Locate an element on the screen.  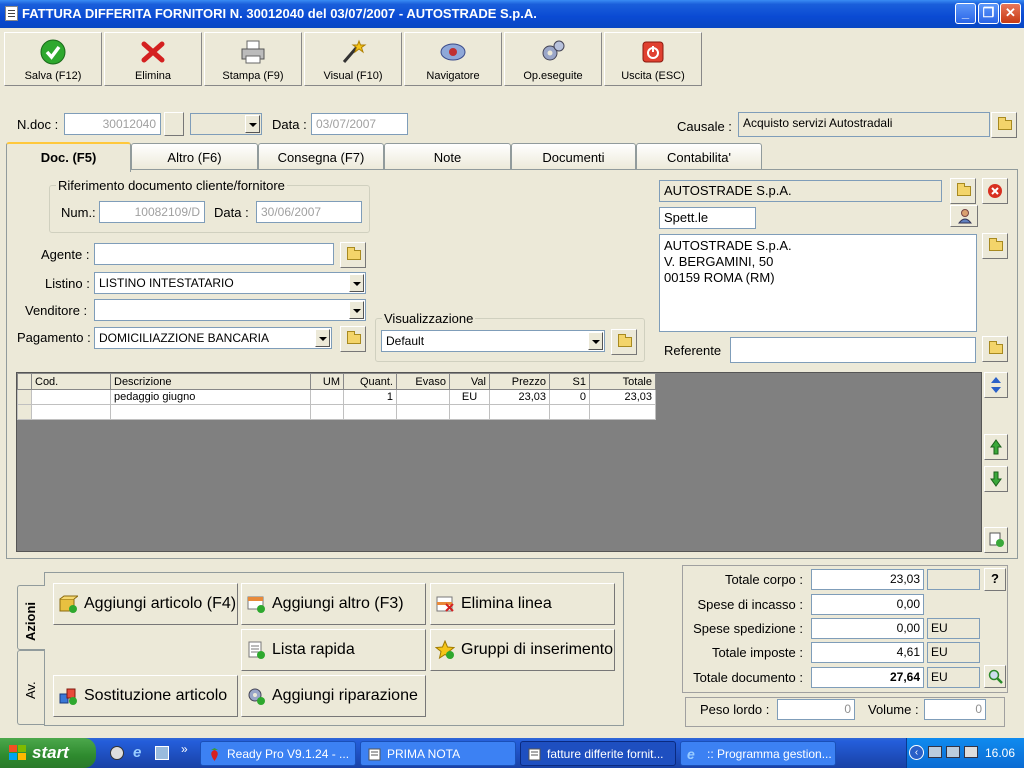
col-header-evaso: Evaso is located at coordinates (423, 381).